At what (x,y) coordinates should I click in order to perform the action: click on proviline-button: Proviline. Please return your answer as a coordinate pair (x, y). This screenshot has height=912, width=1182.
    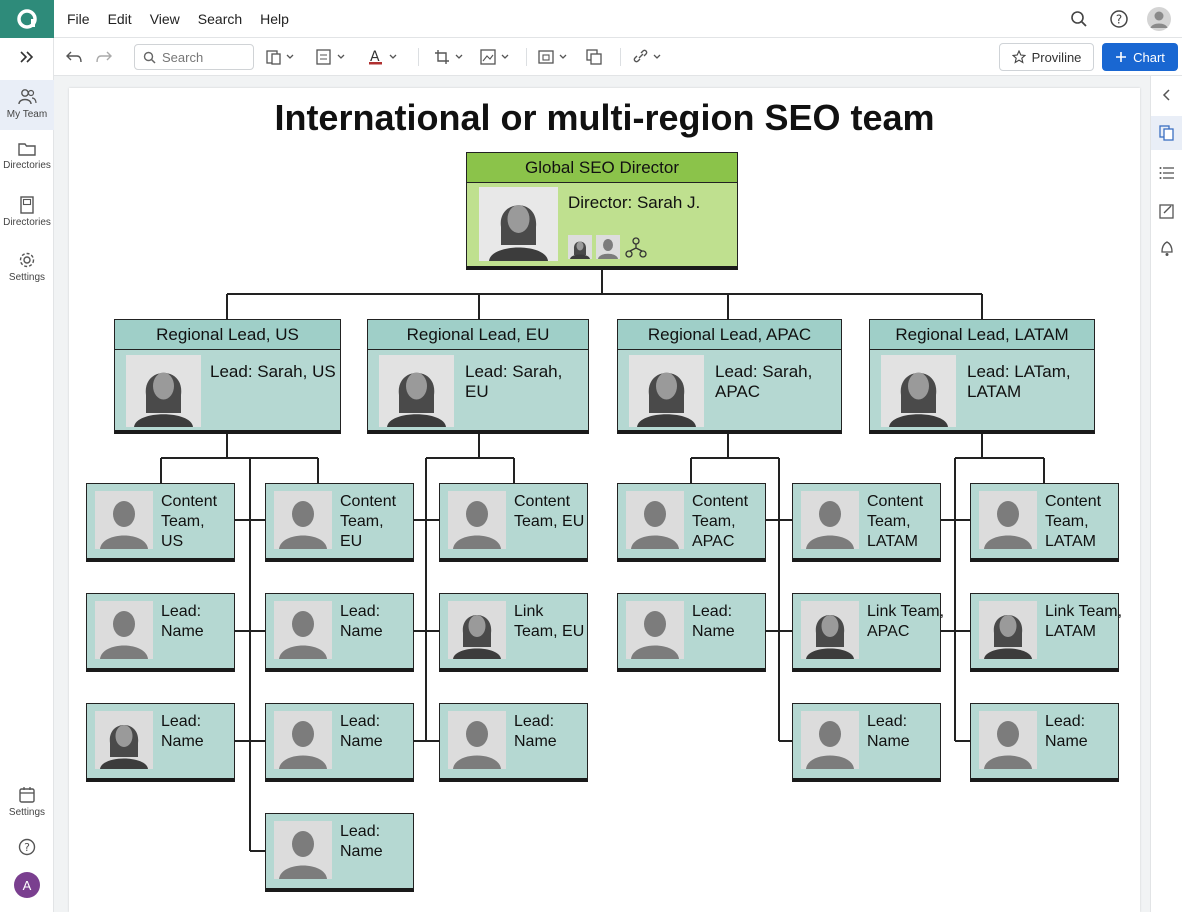
    Looking at the image, I should click on (1046, 57).